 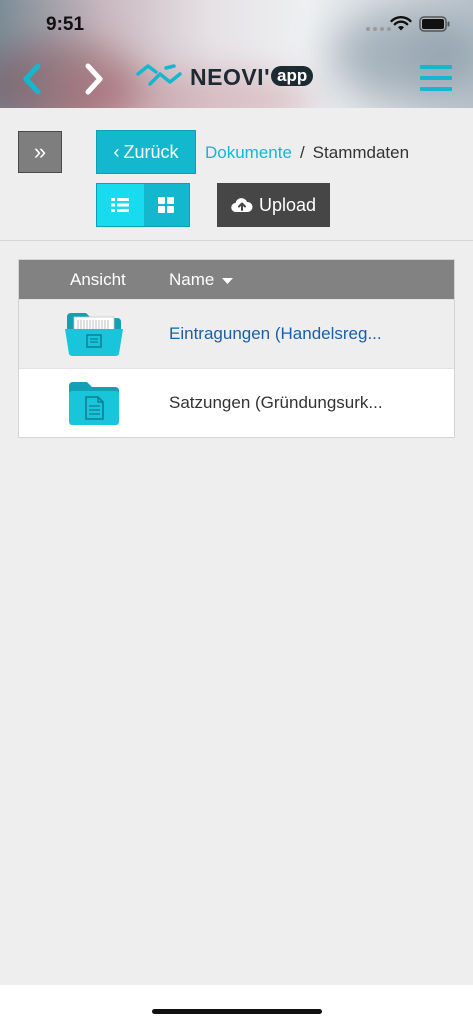 I want to click on app-logo: NEOVI' app, so click(x=225, y=77).